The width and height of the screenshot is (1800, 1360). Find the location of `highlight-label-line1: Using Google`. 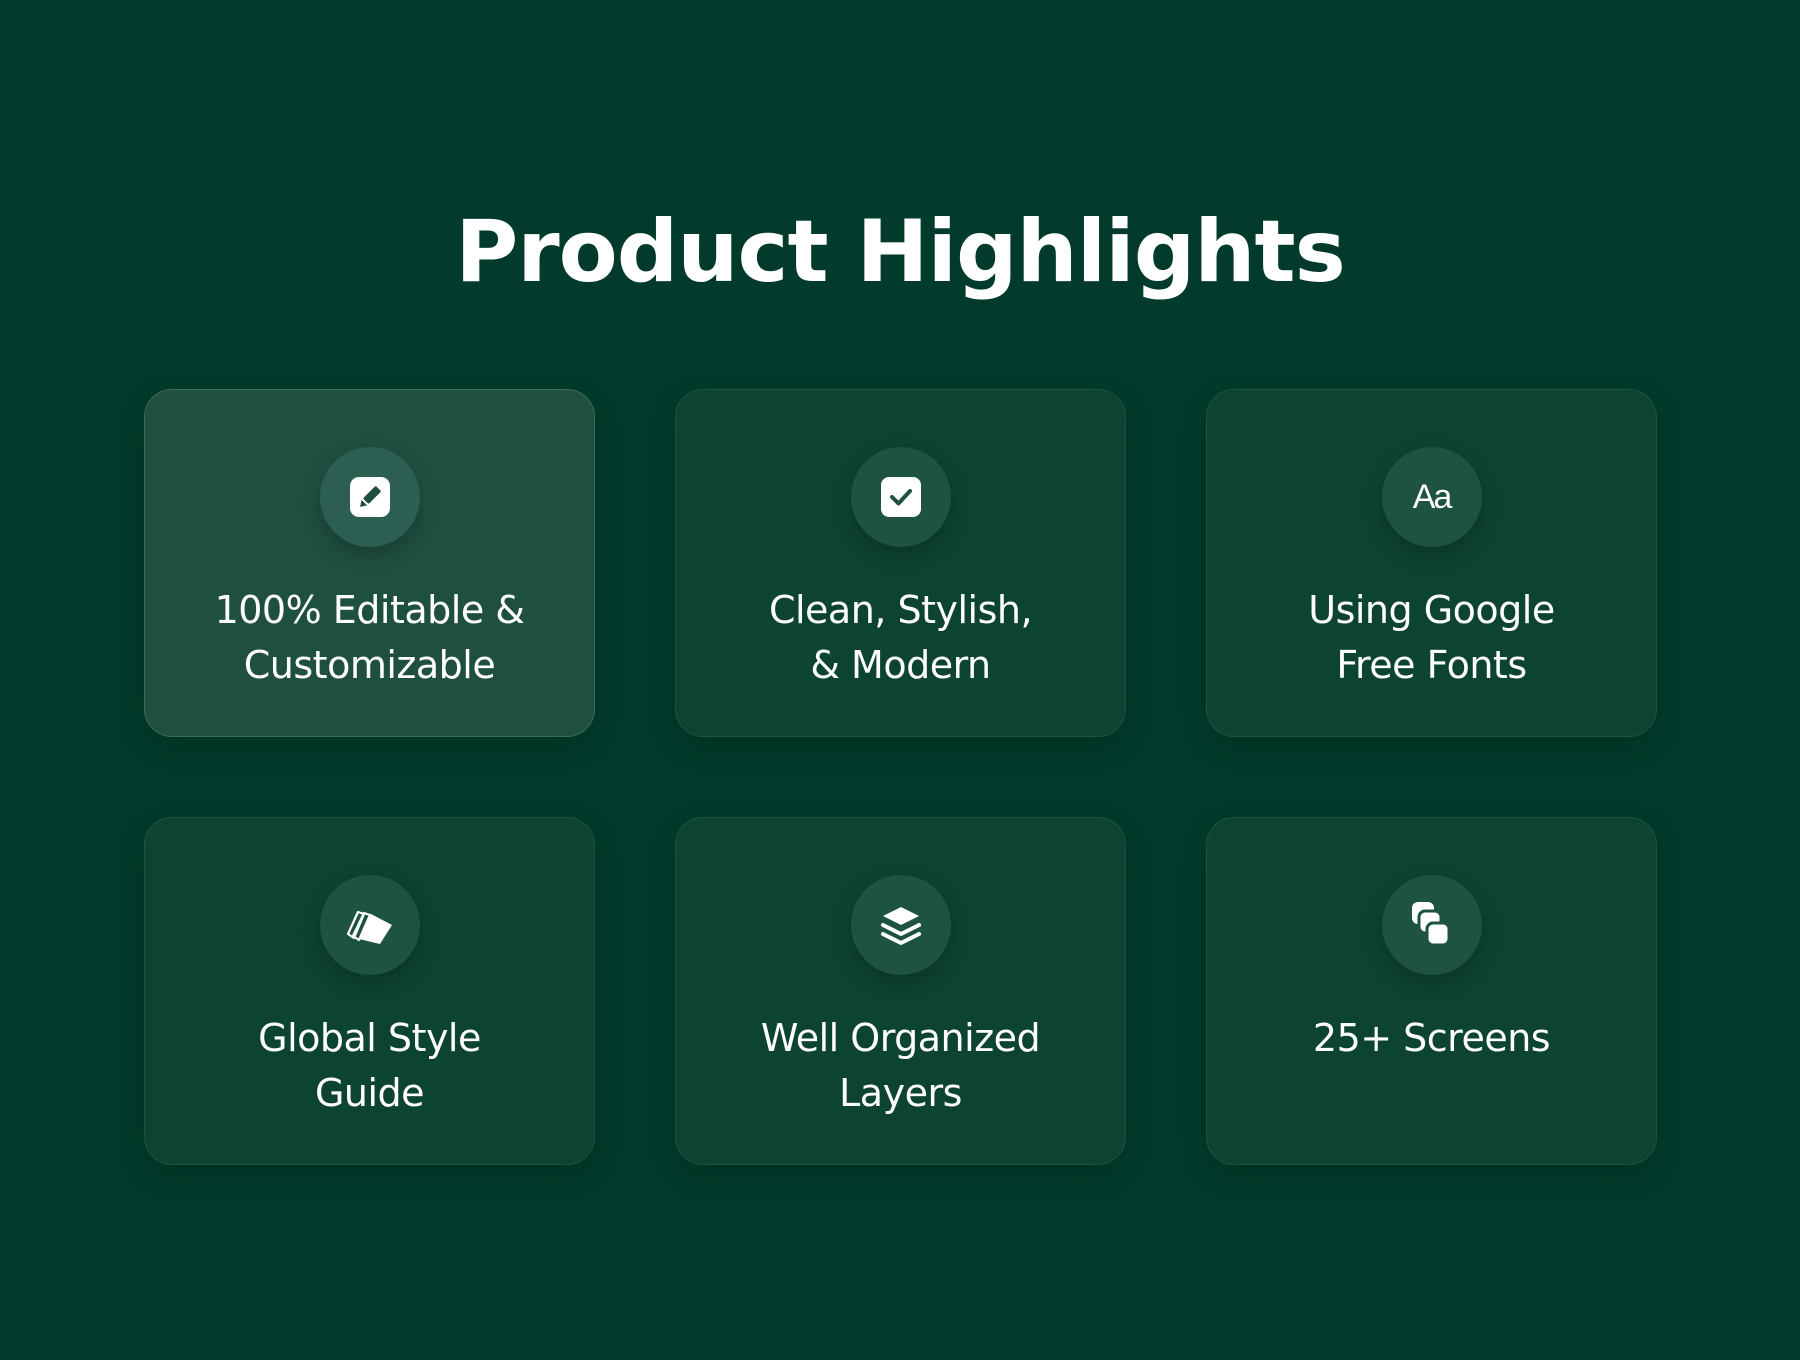

highlight-label-line1: Using Google is located at coordinates (1431, 610).